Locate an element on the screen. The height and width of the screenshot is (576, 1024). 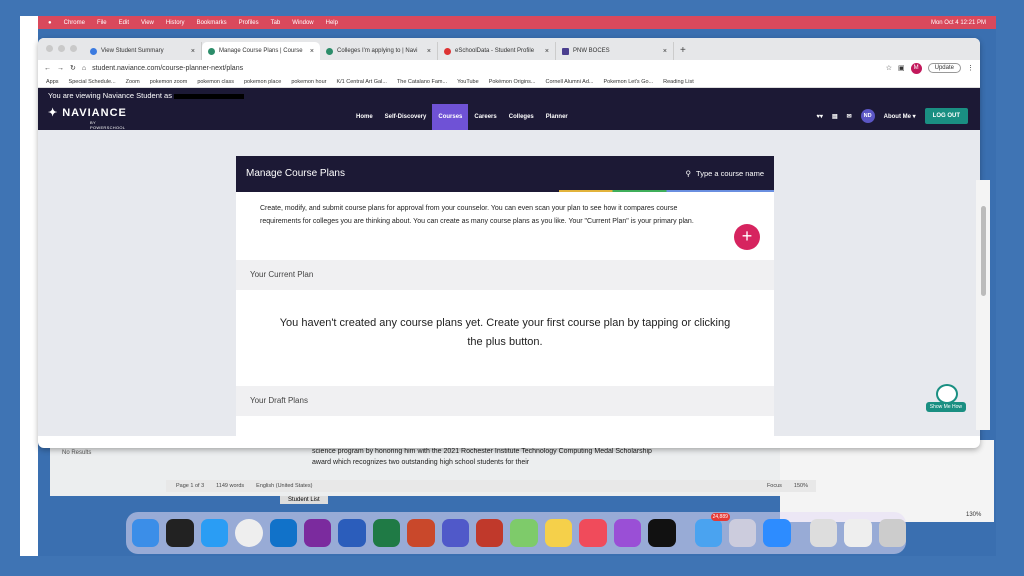
menu-bookmarks: Bookmarks is located at coordinates (212, 23).